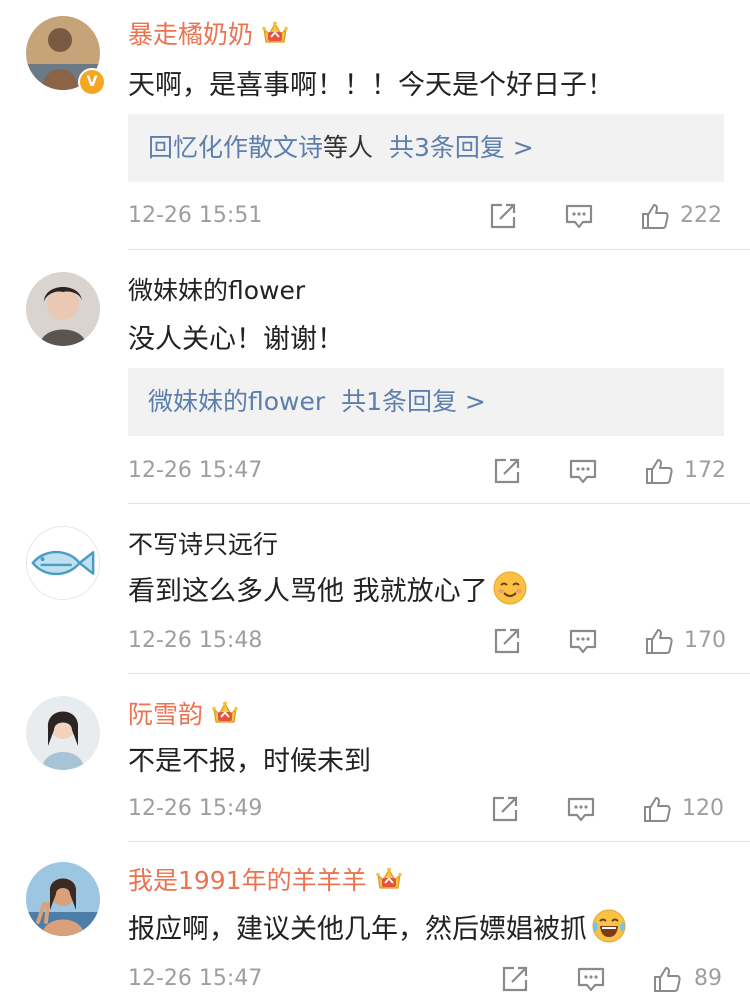 The width and height of the screenshot is (750, 1004). Describe the element at coordinates (609, 926) in the screenshot. I see `laugh-tears-emoji-icon` at that location.